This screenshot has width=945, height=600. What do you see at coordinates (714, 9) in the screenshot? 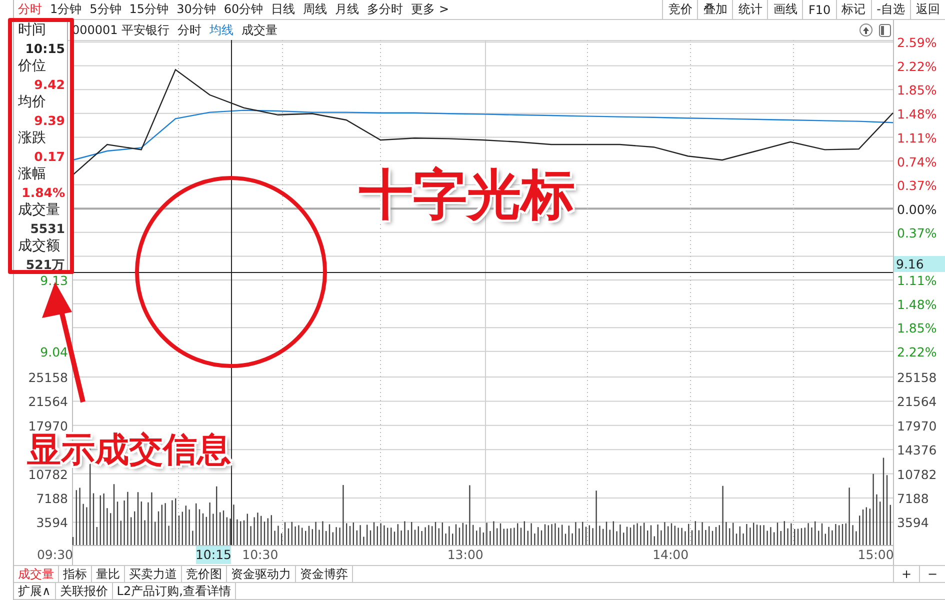
I see `toolbar-button: 叠加` at bounding box center [714, 9].